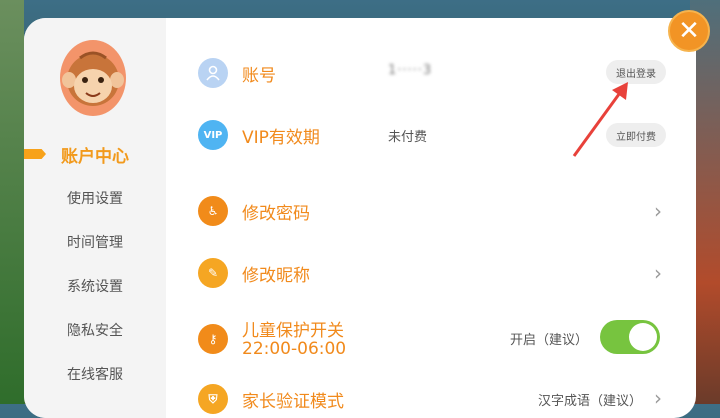 The height and width of the screenshot is (418, 720). Describe the element at coordinates (213, 135) in the screenshot. I see `vip-icon: VIP` at that location.